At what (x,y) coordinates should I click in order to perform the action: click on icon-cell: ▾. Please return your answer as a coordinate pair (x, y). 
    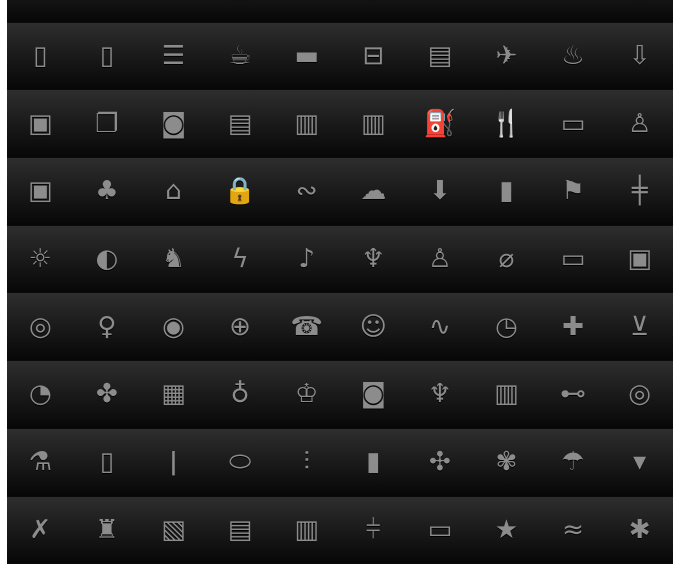
    Looking at the image, I should click on (639, 462).